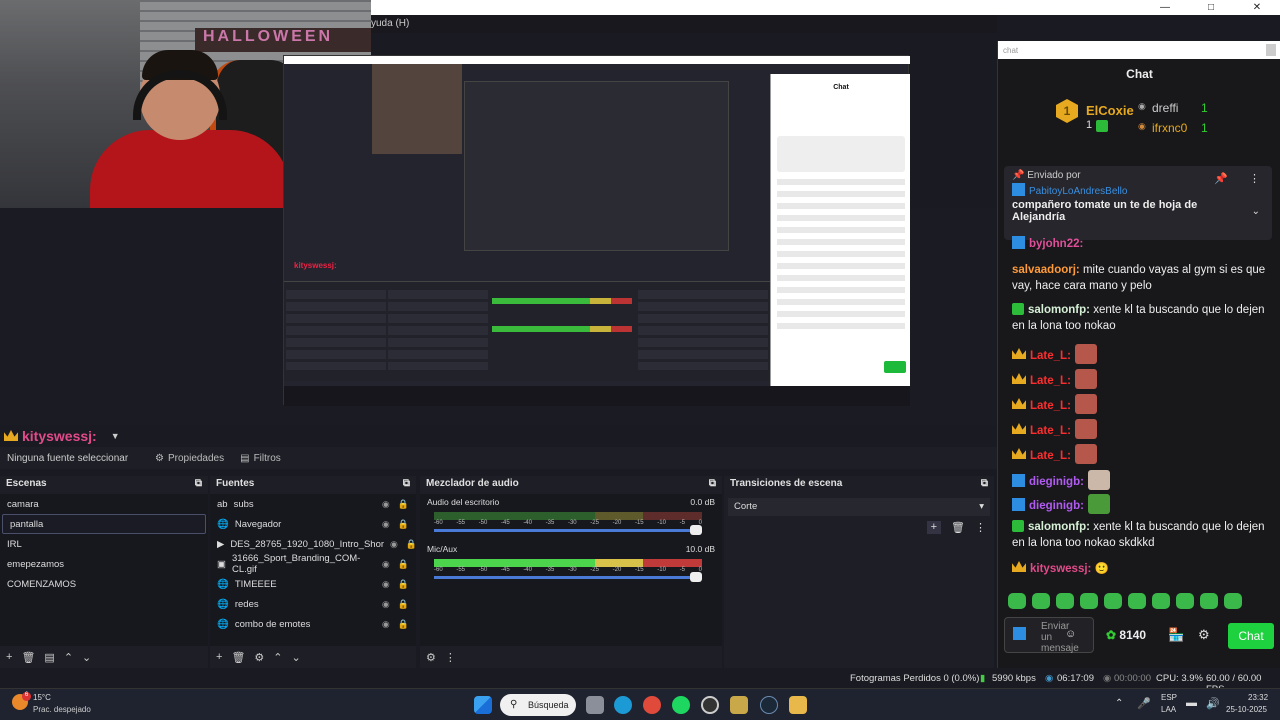 The height and width of the screenshot is (720, 1280). I want to click on dropdown-chevron-icon: ▼, so click(115, 436).